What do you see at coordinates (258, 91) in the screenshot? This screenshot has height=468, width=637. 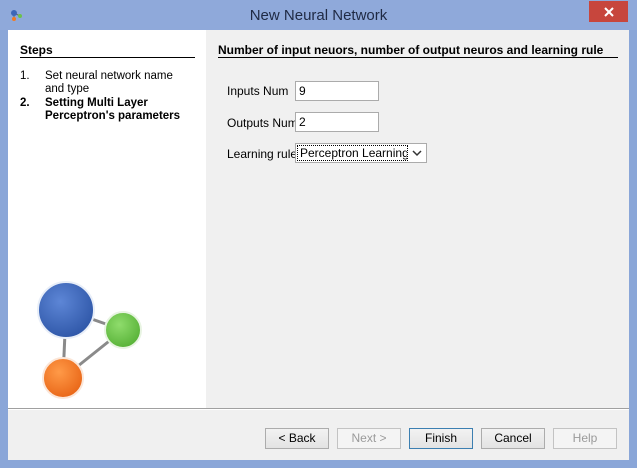 I see `inputs-num-label: Inputs Num` at bounding box center [258, 91].